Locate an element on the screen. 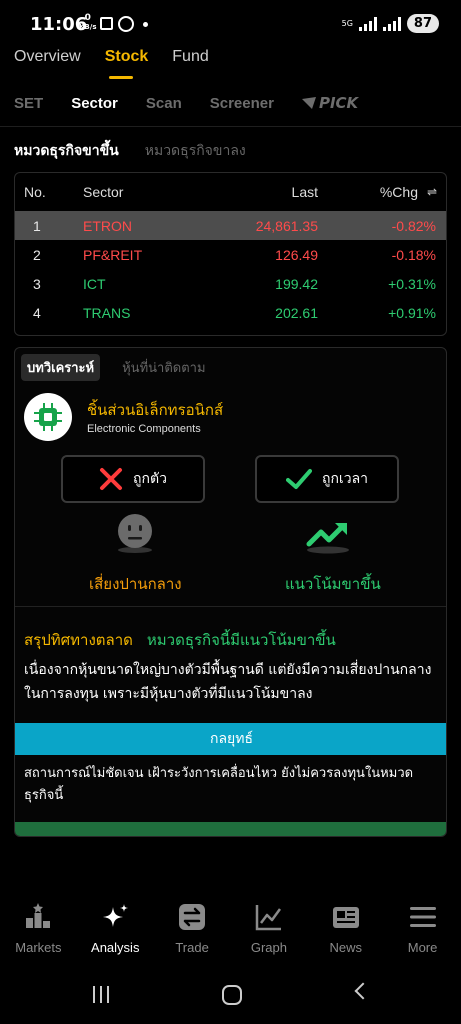  sort-icon: ⇌ is located at coordinates (432, 192).